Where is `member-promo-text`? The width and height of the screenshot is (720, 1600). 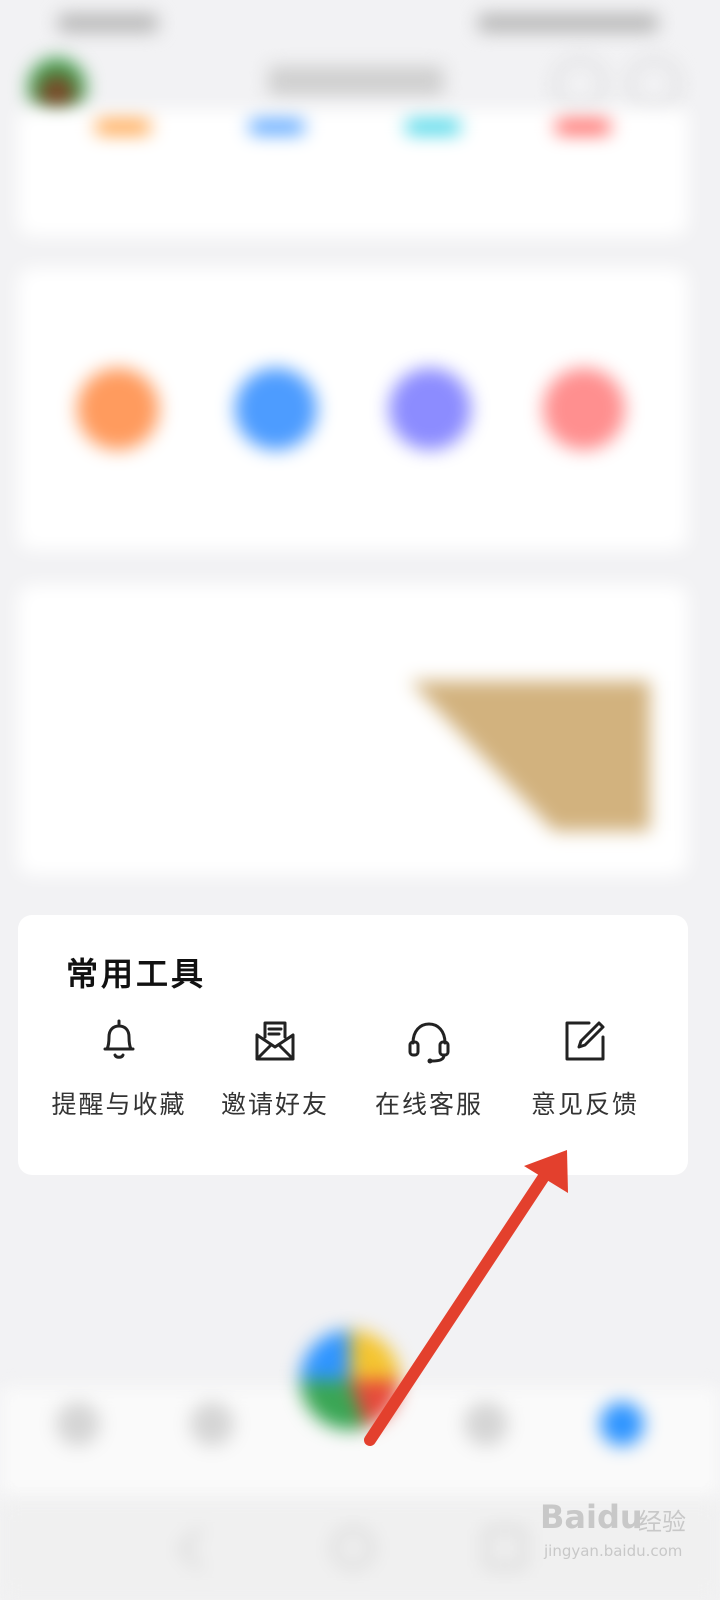
member-promo-text is located at coordinates (110, 749).